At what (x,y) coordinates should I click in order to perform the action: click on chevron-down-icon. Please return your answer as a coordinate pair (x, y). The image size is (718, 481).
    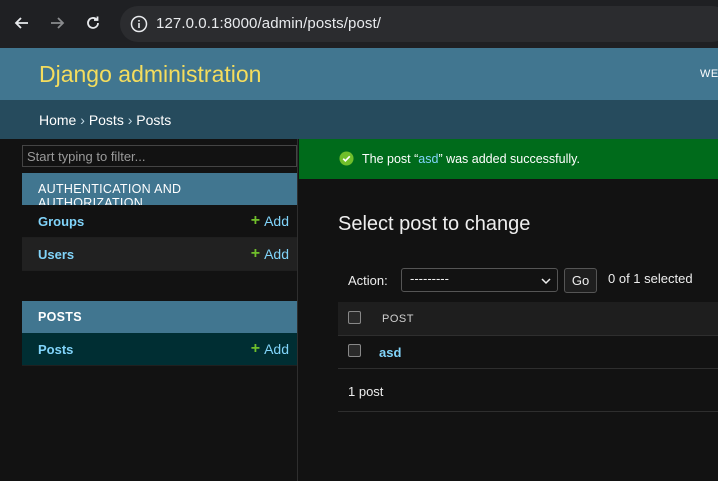
    Looking at the image, I should click on (546, 281).